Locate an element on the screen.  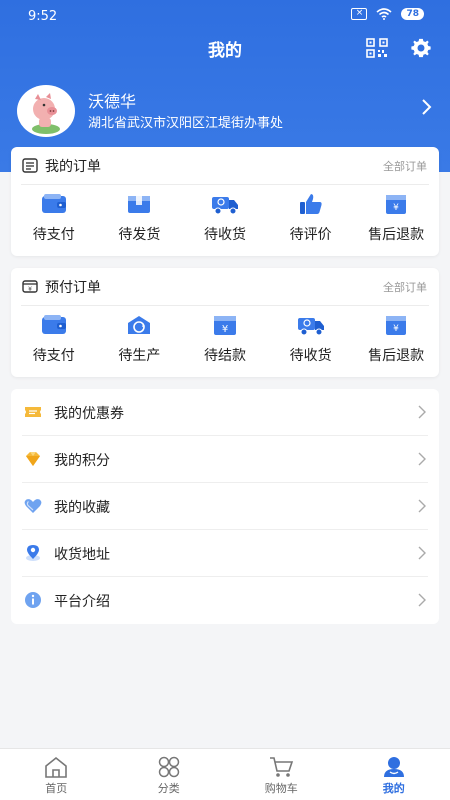
order-status-label: 售后退款 is located at coordinates (396, 235).